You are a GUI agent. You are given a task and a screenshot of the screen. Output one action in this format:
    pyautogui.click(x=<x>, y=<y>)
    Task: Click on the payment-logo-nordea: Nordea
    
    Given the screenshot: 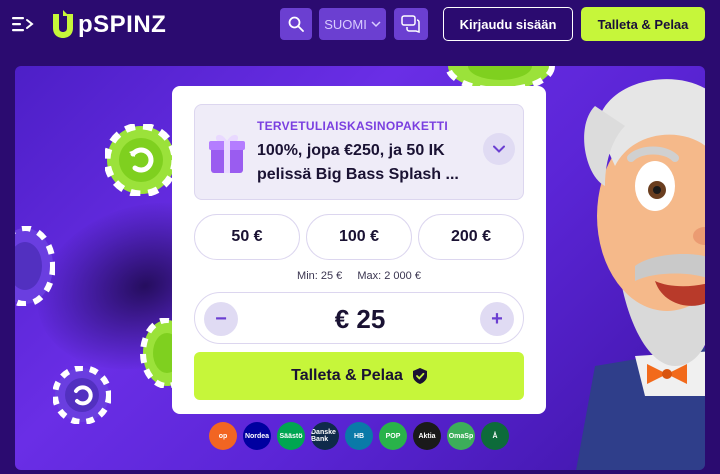 What is the action you would take?
    pyautogui.click(x=257, y=436)
    